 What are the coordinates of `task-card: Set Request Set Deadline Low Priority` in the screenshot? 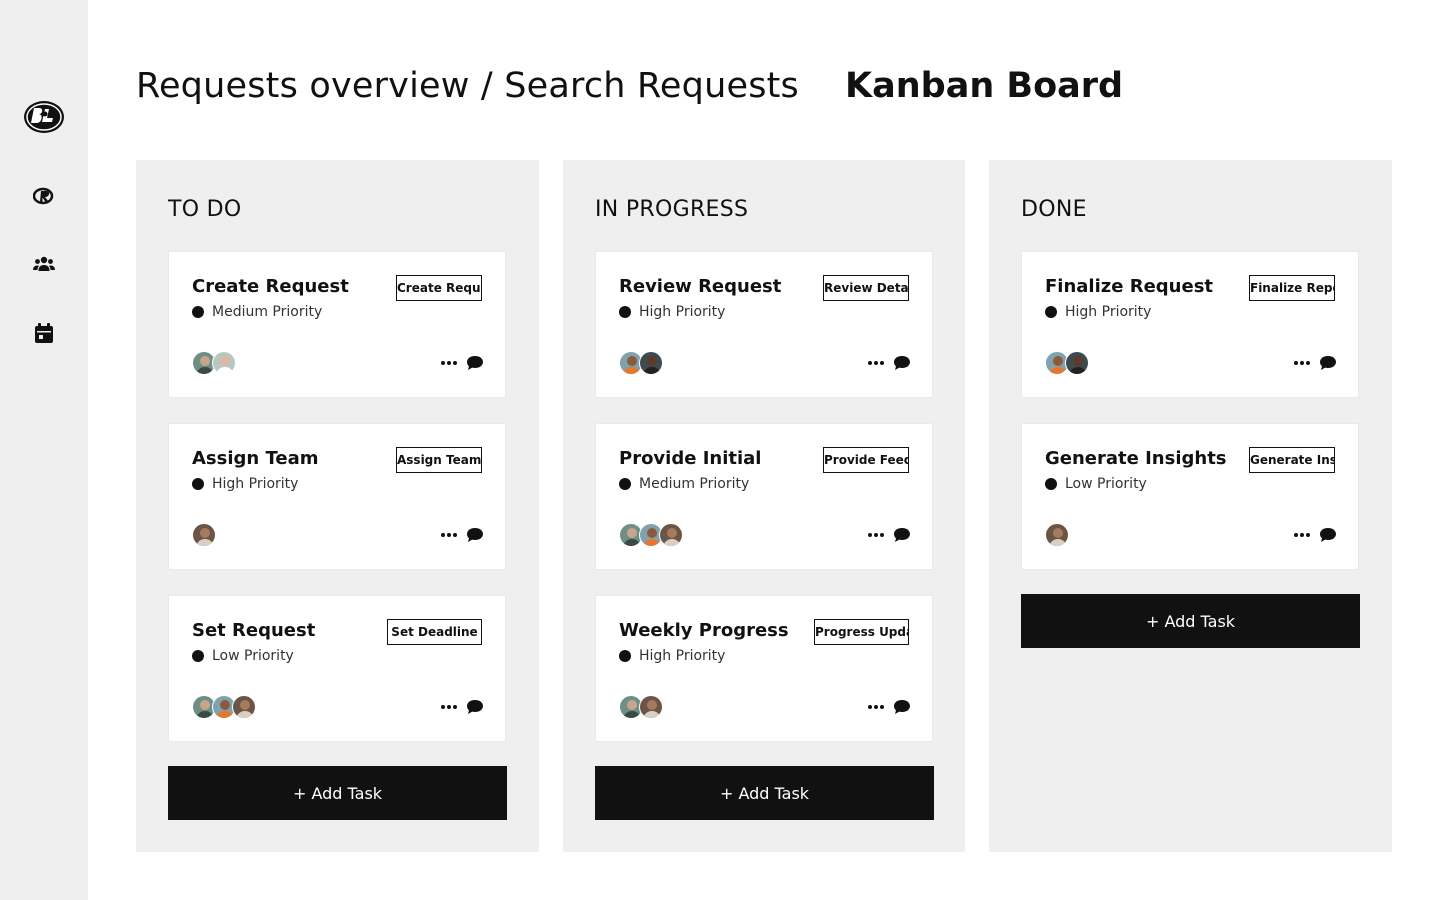 It's located at (337, 668).